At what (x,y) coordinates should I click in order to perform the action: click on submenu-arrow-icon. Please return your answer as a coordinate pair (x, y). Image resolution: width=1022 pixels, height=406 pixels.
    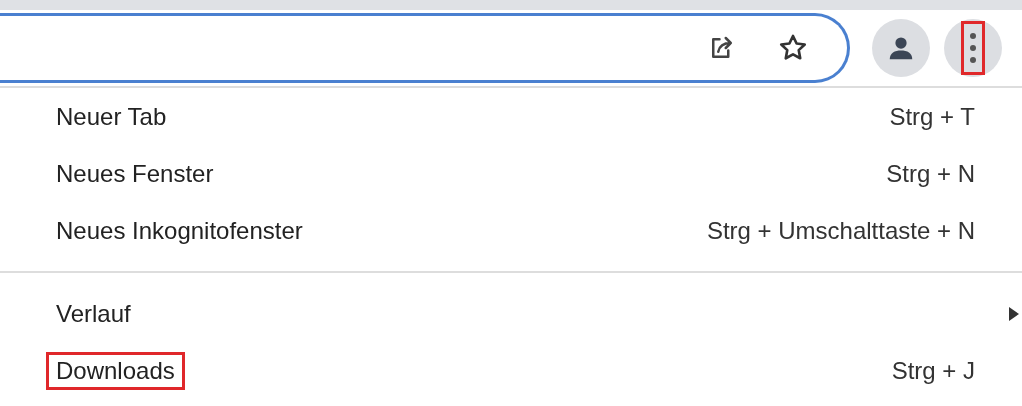
    Looking at the image, I should click on (1014, 313).